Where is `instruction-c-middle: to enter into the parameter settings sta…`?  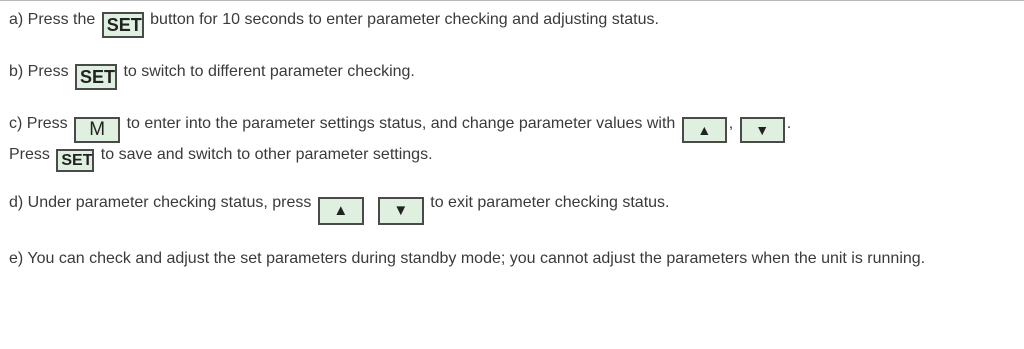
instruction-c-middle: to enter into the parameter settings sta… is located at coordinates (401, 123).